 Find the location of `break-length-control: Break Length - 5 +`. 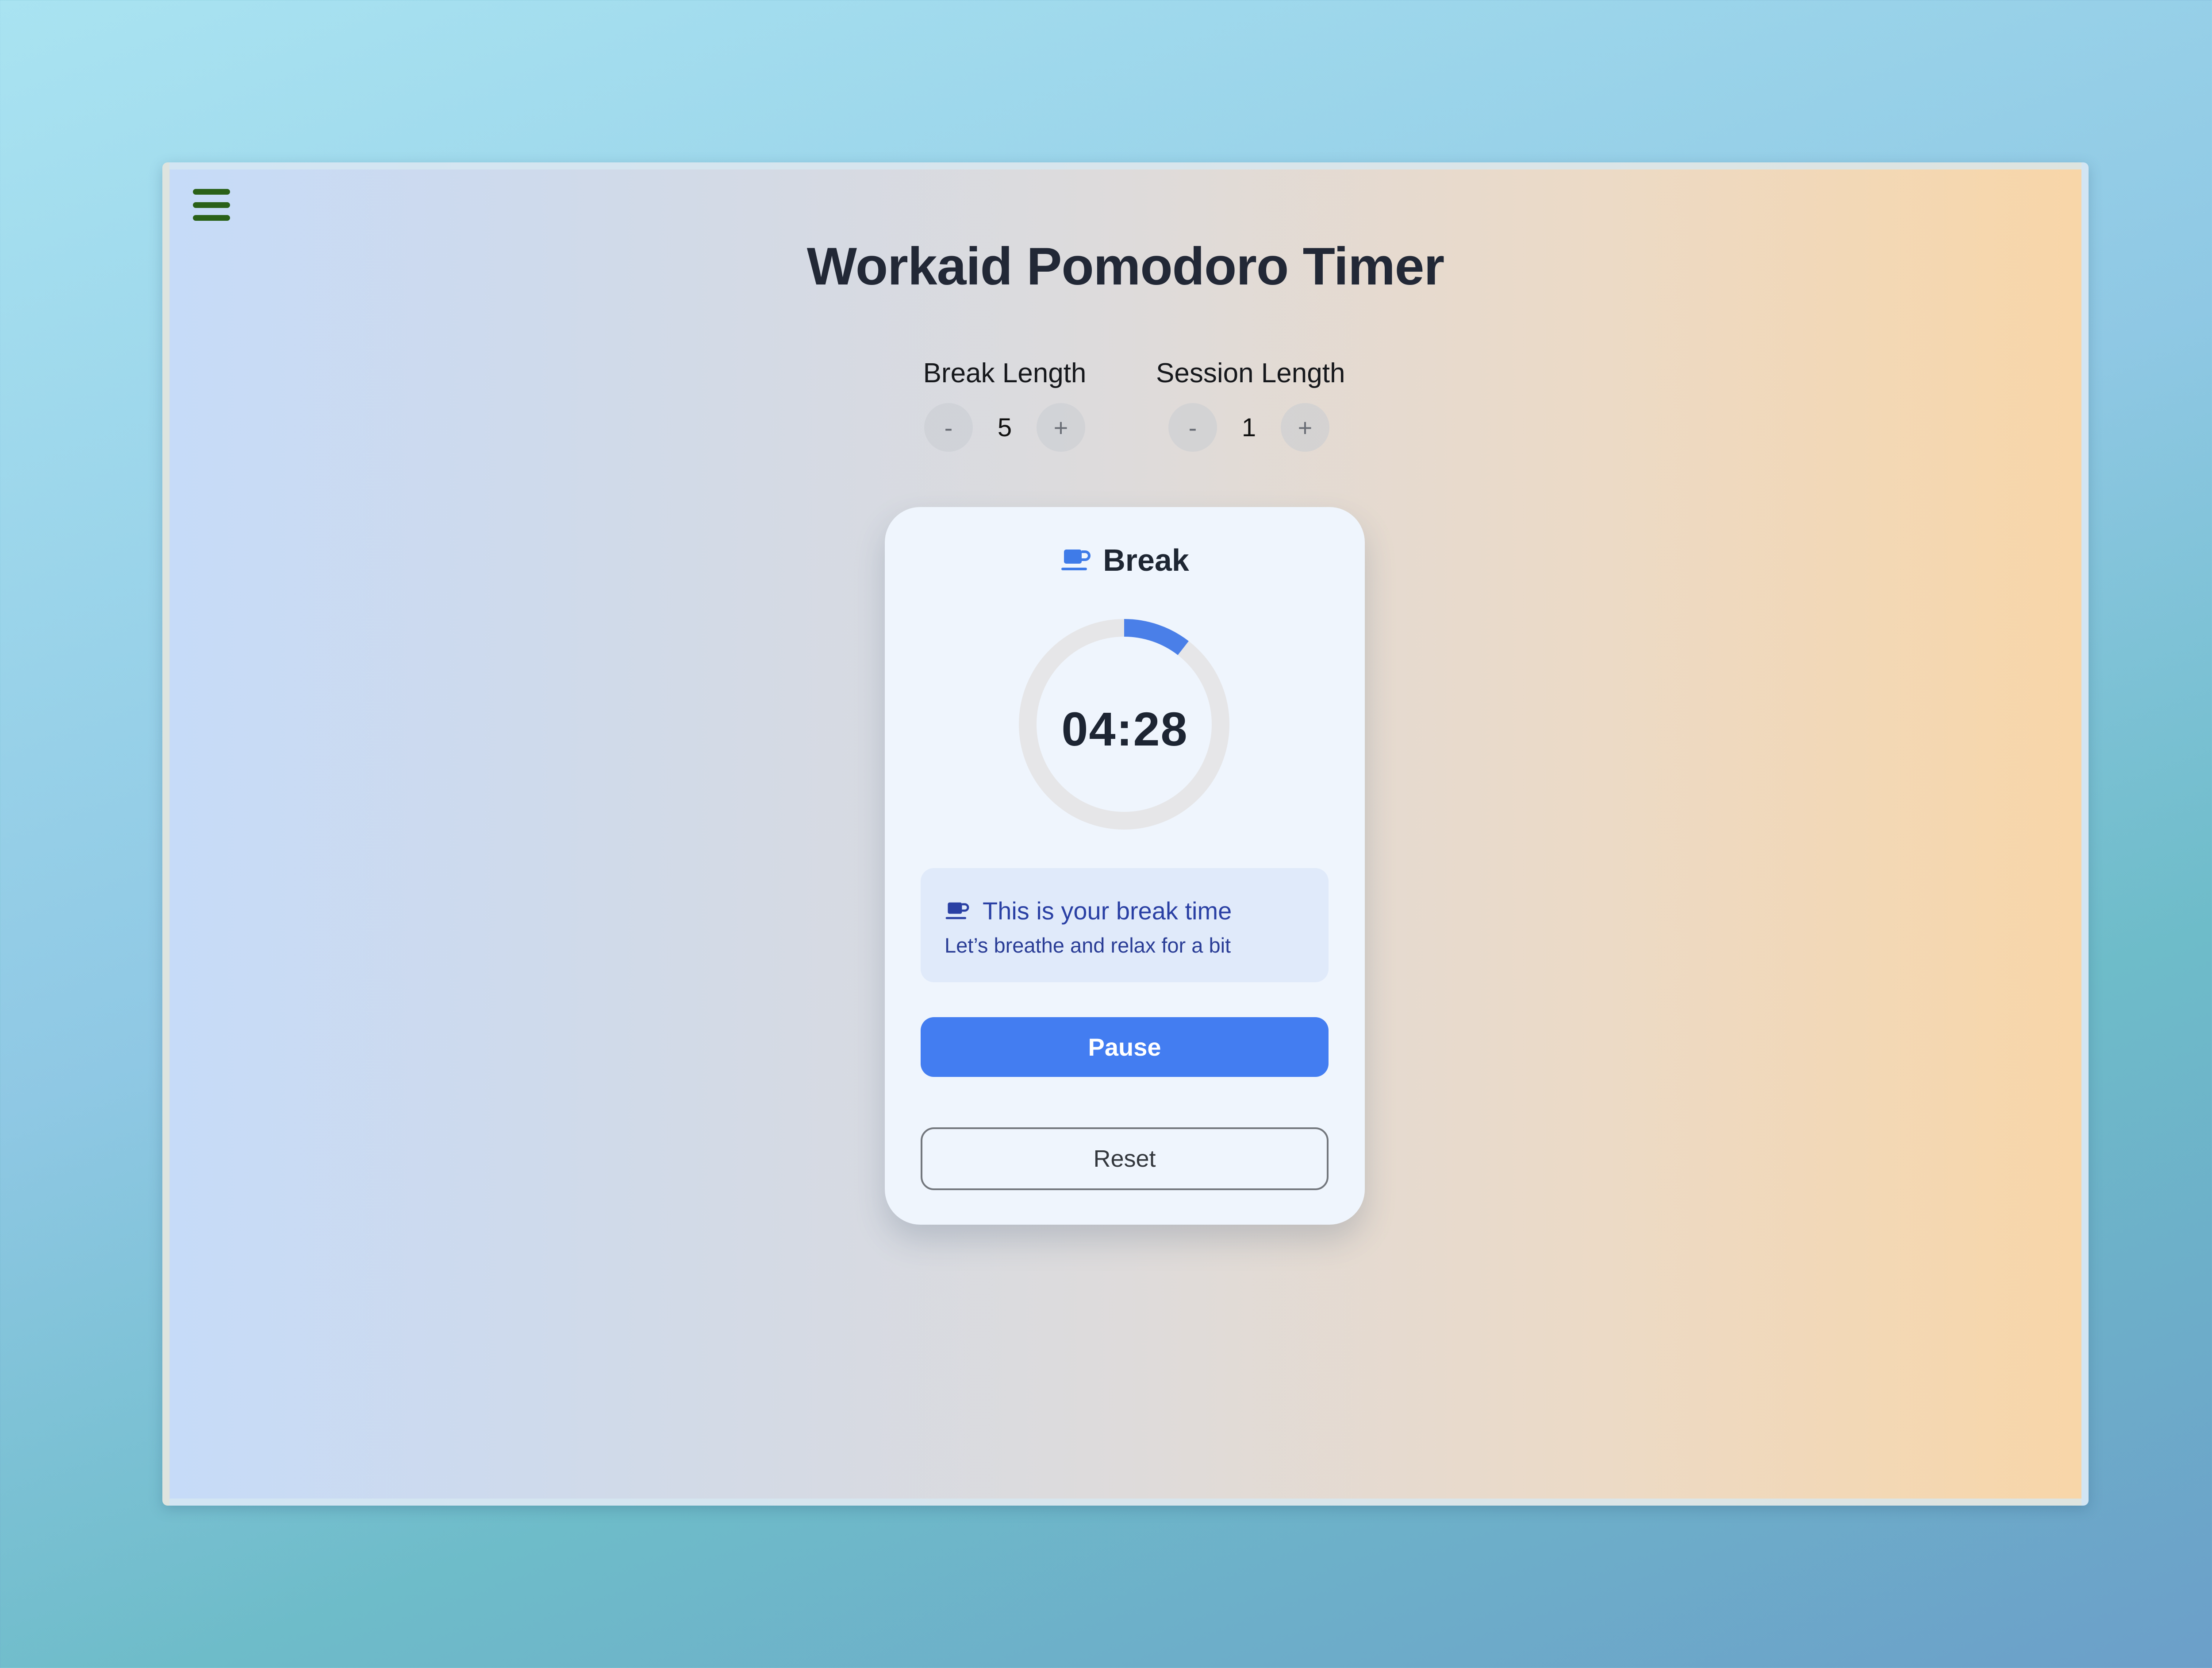

break-length-control: Break Length - 5 + is located at coordinates (1005, 405).